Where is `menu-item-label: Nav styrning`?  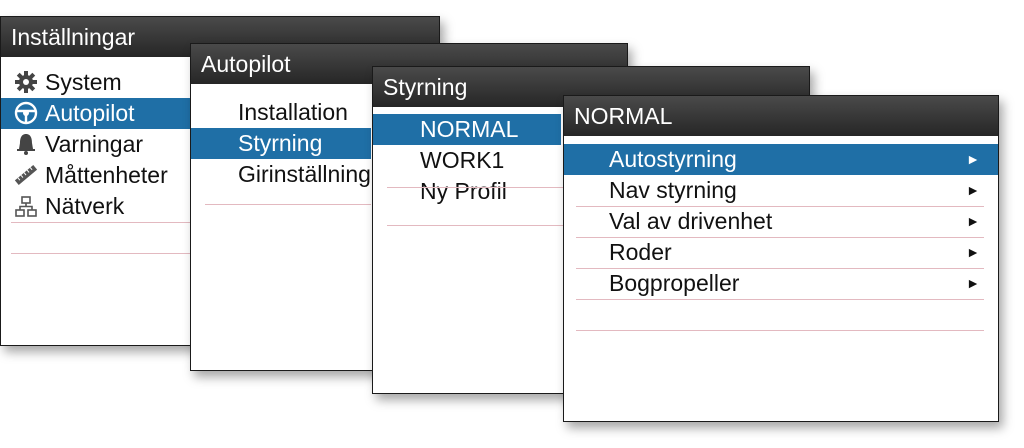
menu-item-label: Nav styrning is located at coordinates (673, 190).